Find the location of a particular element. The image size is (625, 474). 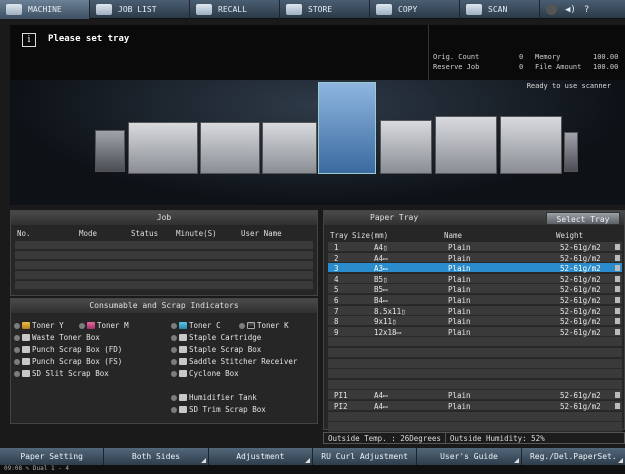

paper-setting-button: Paper Setting is located at coordinates (52, 456).